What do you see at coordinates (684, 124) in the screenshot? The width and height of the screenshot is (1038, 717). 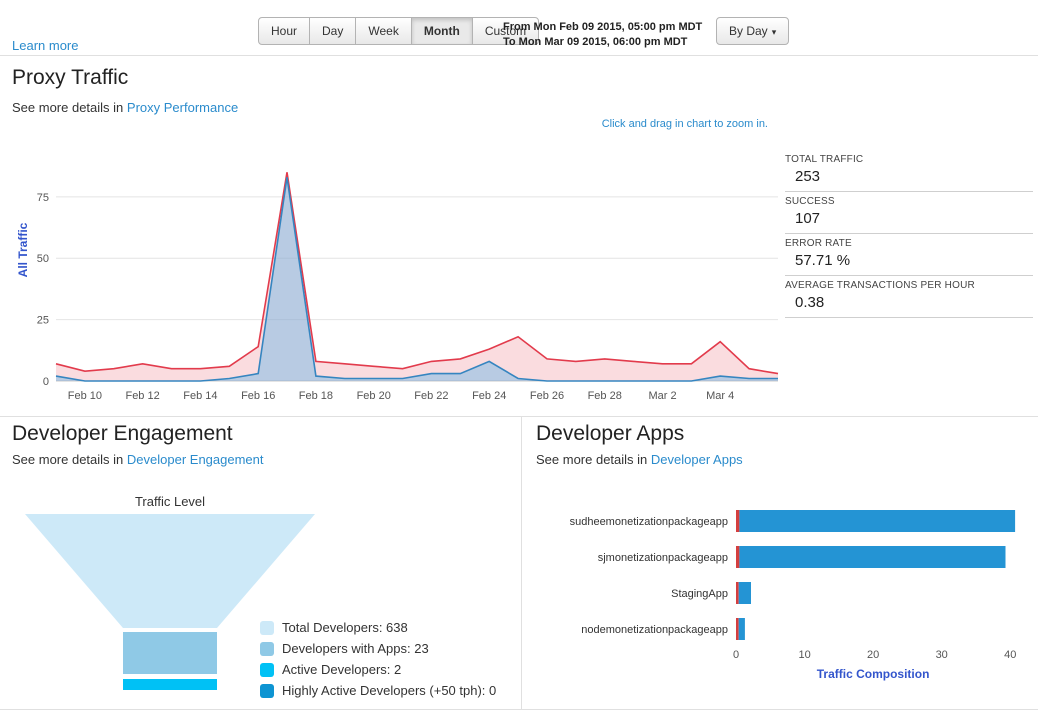 I see `zoom-hint-text: Click and drag in chart to zoom in.` at bounding box center [684, 124].